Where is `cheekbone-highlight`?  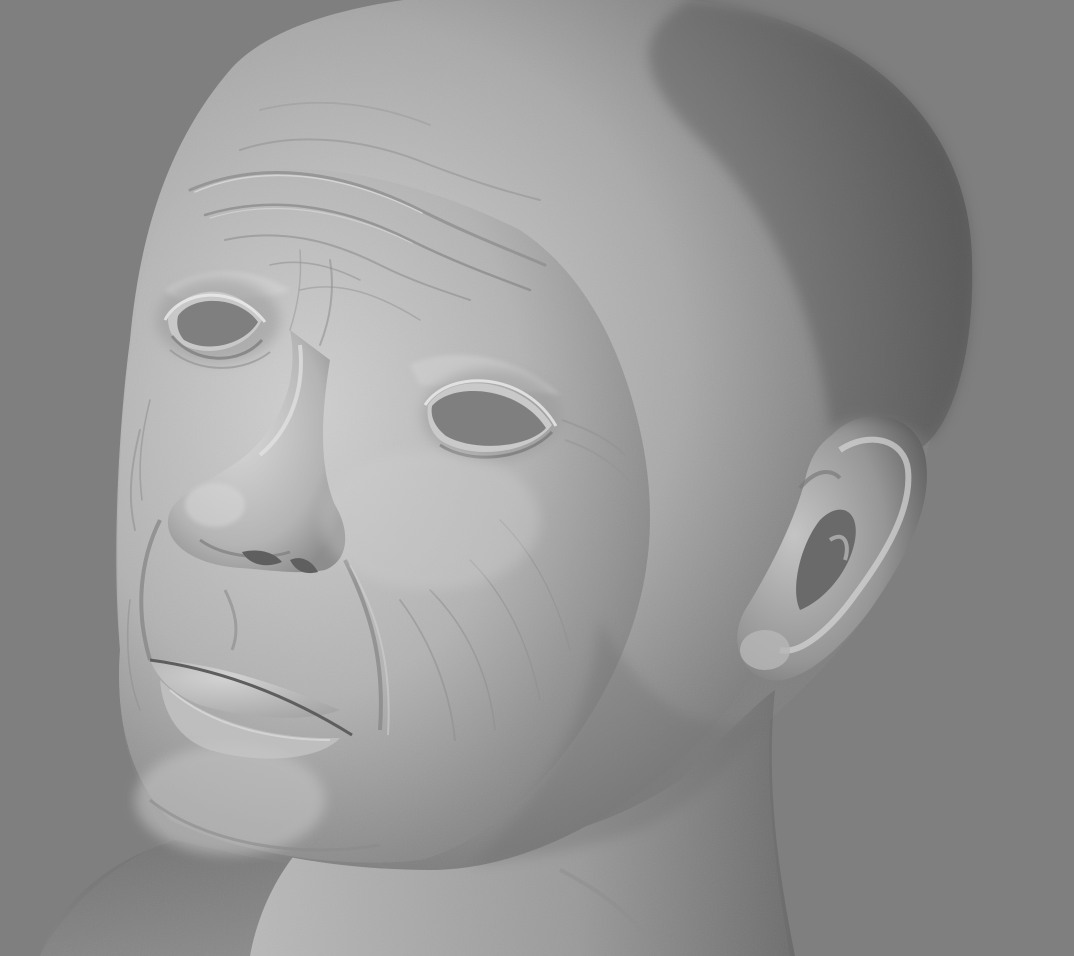
cheekbone-highlight is located at coordinates (430, 520).